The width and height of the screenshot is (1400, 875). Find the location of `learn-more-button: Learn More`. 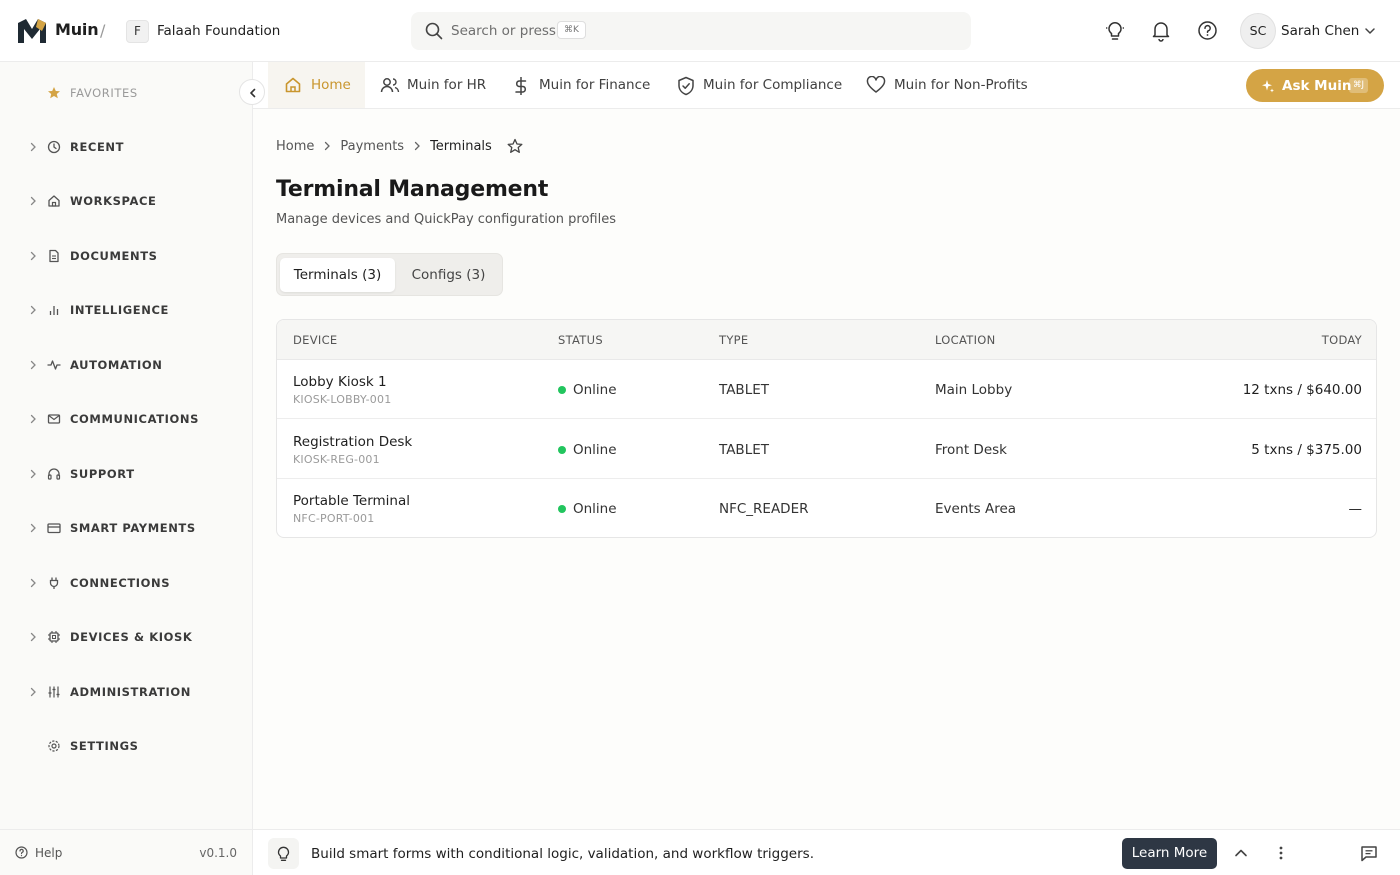

learn-more-button: Learn More is located at coordinates (1169, 853).